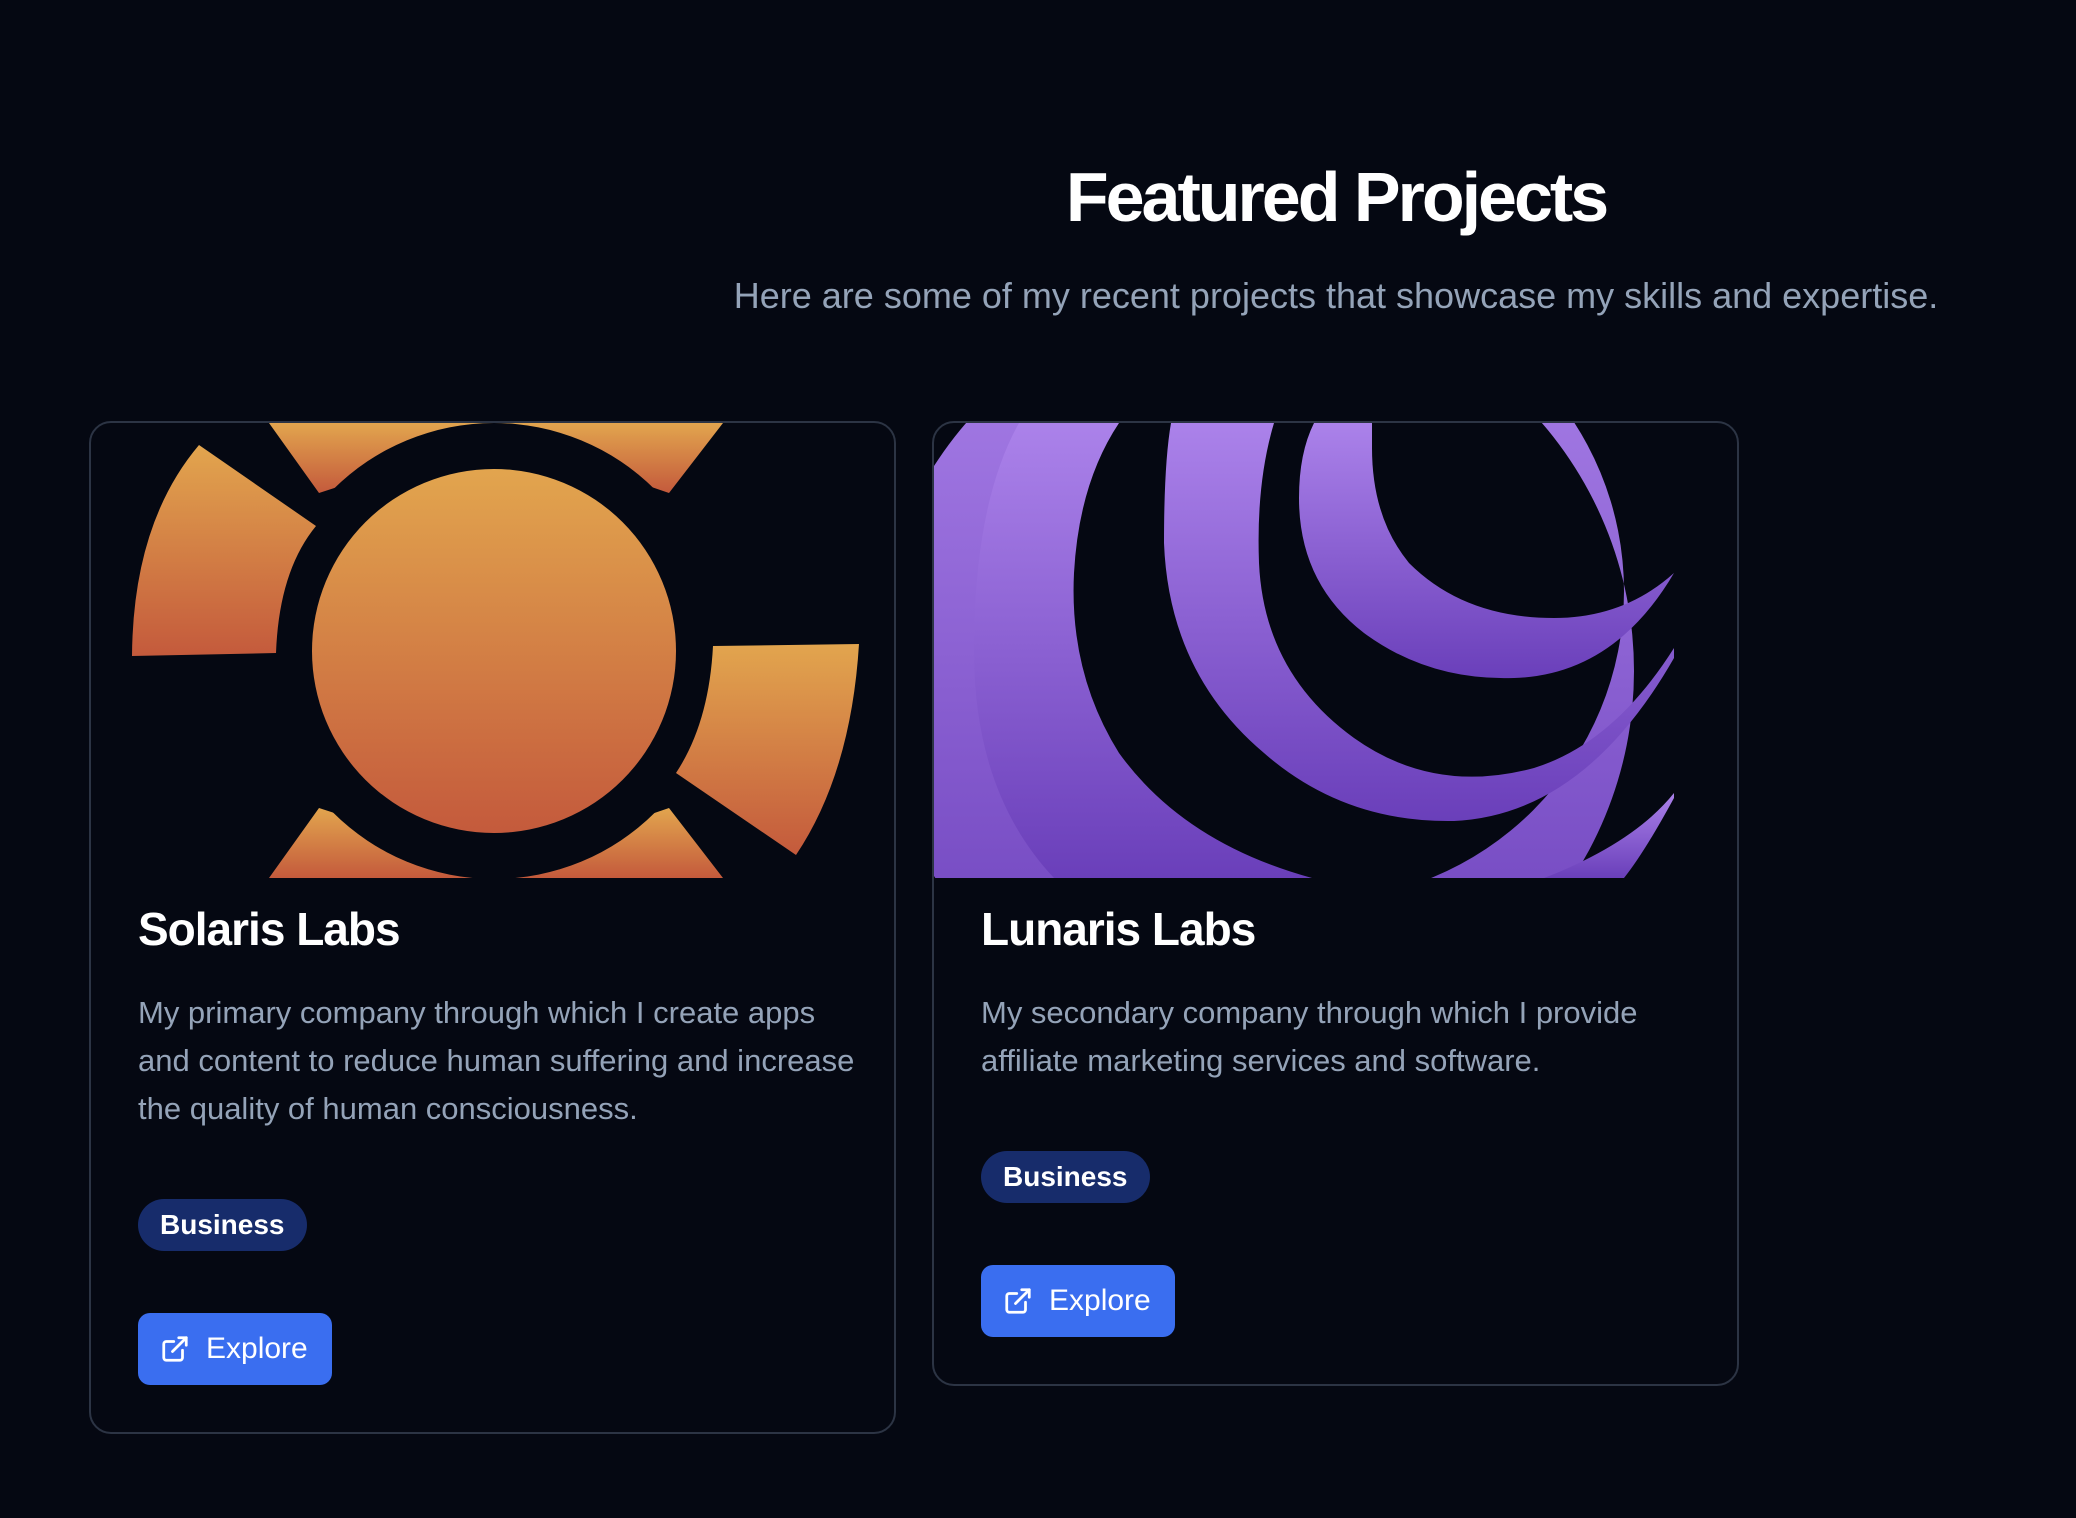 Image resolution: width=2076 pixels, height=1518 pixels. What do you see at coordinates (269, 929) in the screenshot?
I see `project-title: Solaris Labs` at bounding box center [269, 929].